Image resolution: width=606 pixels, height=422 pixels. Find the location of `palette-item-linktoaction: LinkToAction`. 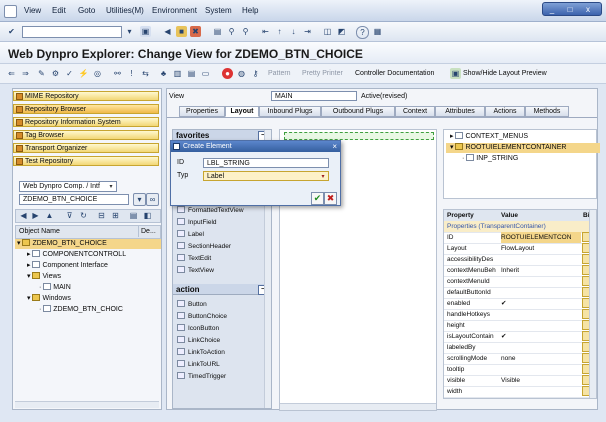

palette-item-linktoaction: LinkToAction is located at coordinates (222, 353).